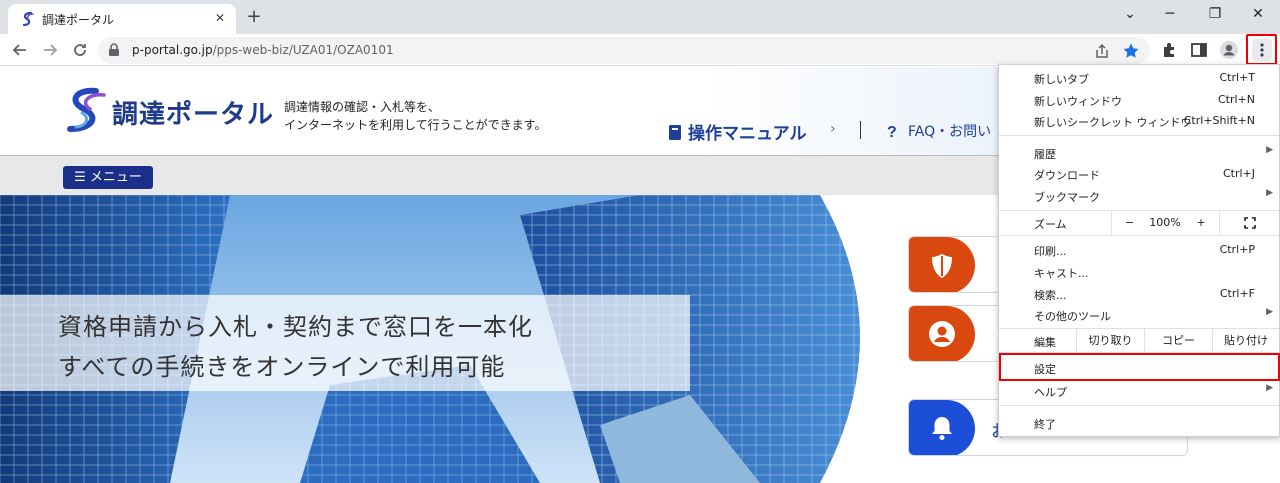  What do you see at coordinates (282, 367) in the screenshot?
I see `hero-line-2: すべての手続きをオンラインで利用可能` at bounding box center [282, 367].